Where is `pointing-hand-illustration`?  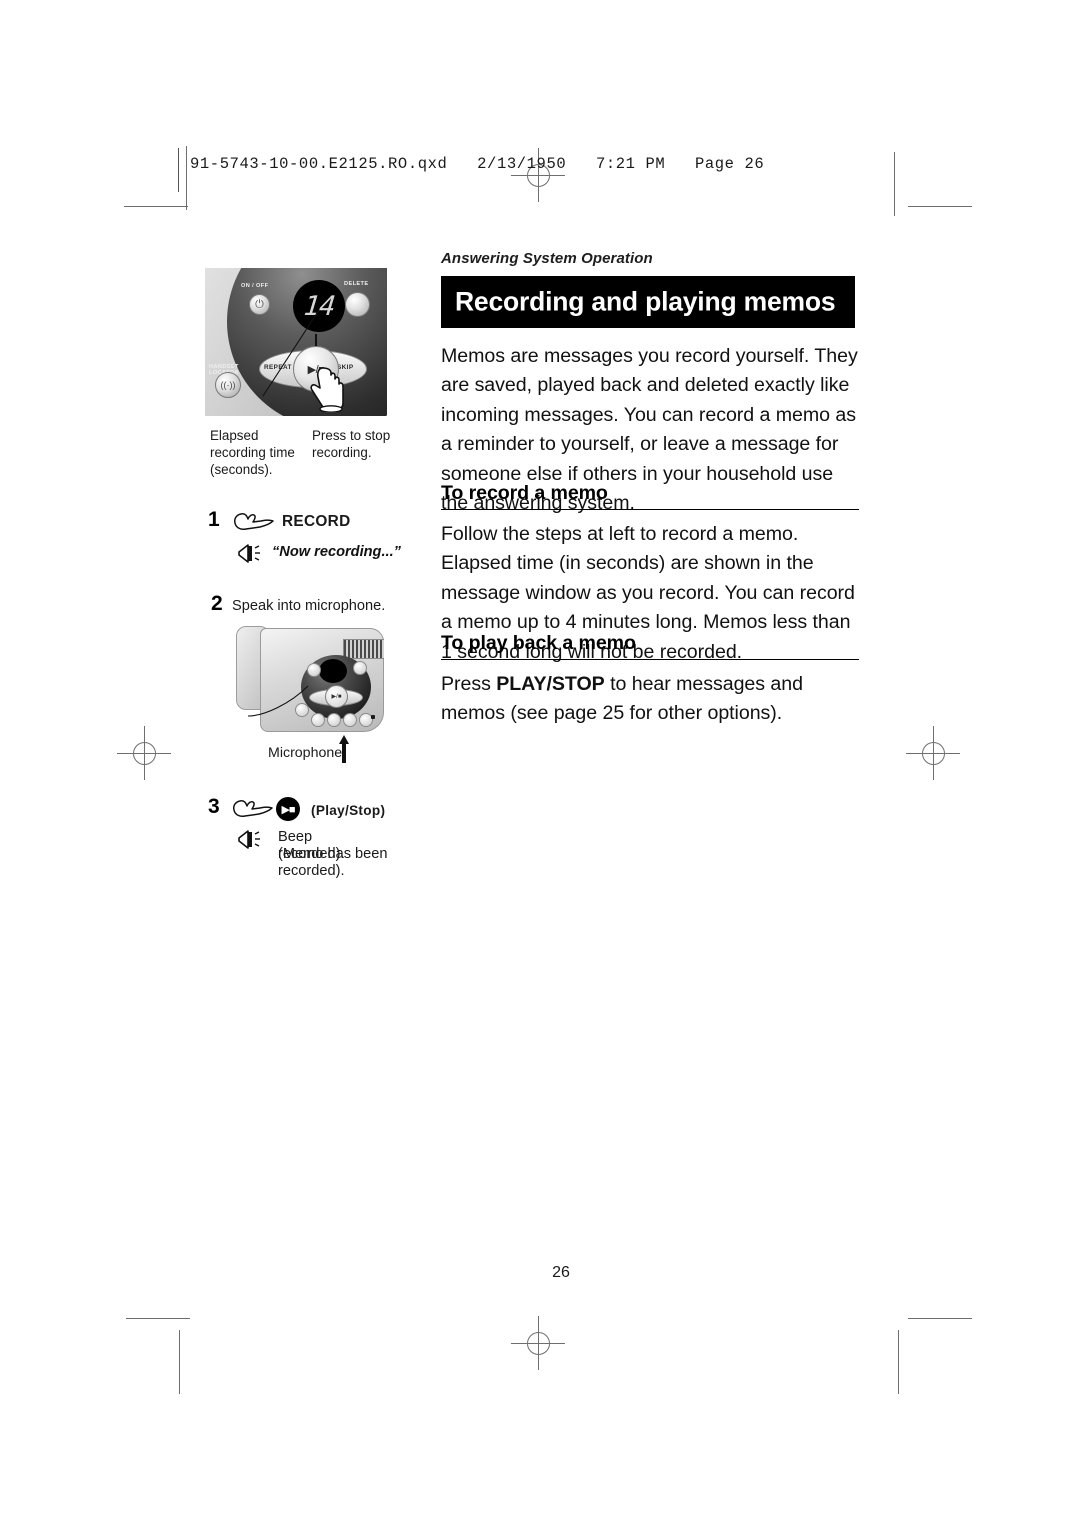 pointing-hand-illustration is located at coordinates (327, 388).